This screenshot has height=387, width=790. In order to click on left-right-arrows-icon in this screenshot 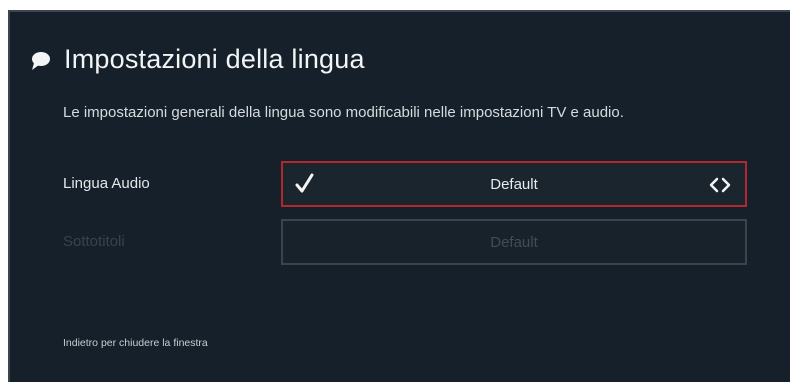, I will do `click(720, 185)`.